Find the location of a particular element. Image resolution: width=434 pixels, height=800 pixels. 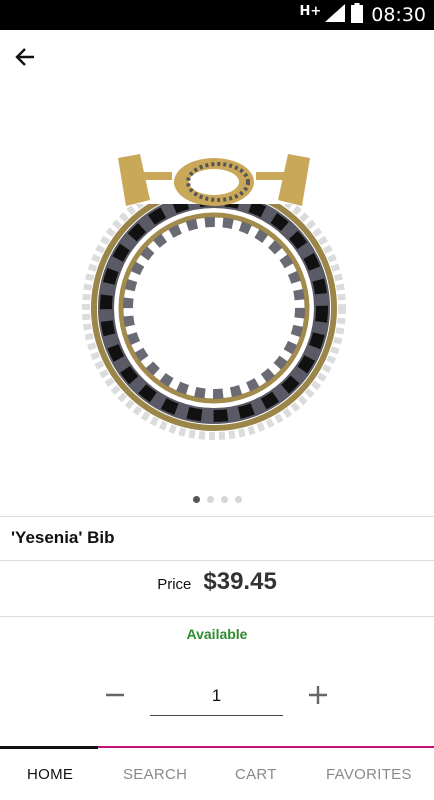

back-arrow-icon is located at coordinates (24, 57).